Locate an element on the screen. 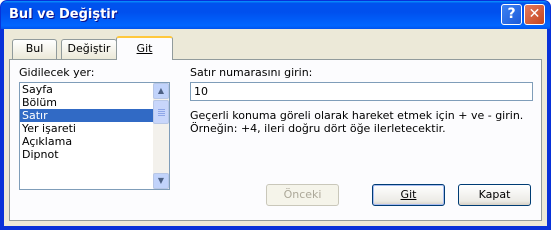 The height and width of the screenshot is (240, 551). tab-find-label: Bul is located at coordinates (34, 48).